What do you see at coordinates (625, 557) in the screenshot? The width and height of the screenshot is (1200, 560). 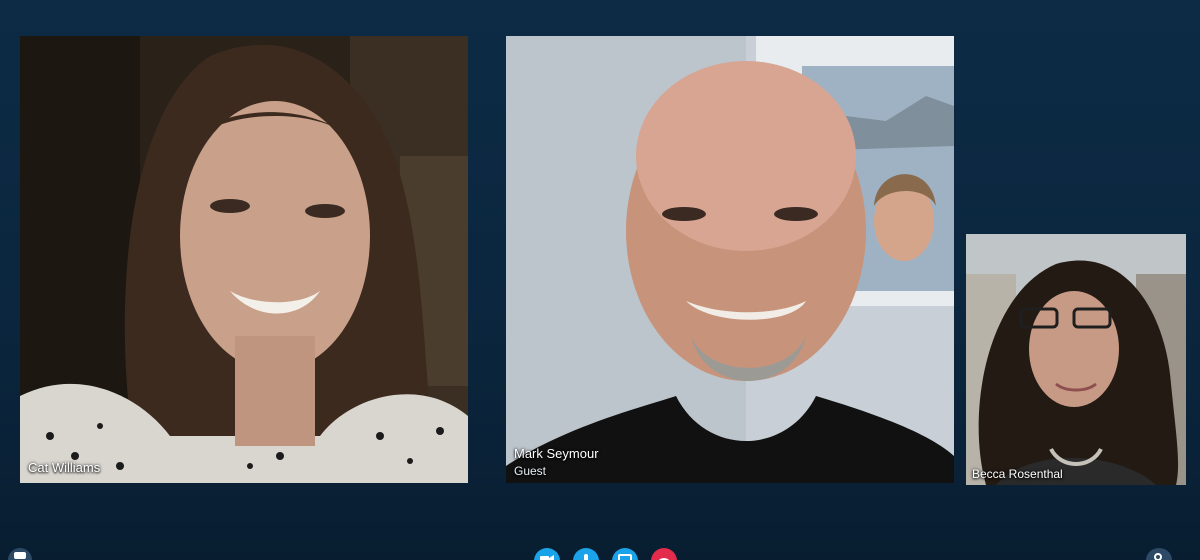 I see `screen-share-icon` at bounding box center [625, 557].